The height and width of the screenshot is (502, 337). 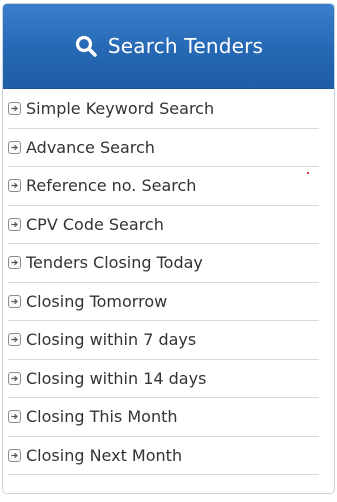 What do you see at coordinates (120, 109) in the screenshot?
I see `menu-item-label: Simple Keyword Search` at bounding box center [120, 109].